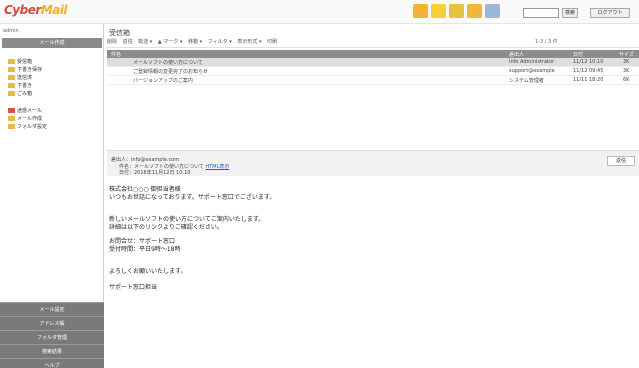 This screenshot has height=368, width=639. What do you see at coordinates (128, 42) in the screenshot?
I see `reply-toolbar-button: 返信` at bounding box center [128, 42].